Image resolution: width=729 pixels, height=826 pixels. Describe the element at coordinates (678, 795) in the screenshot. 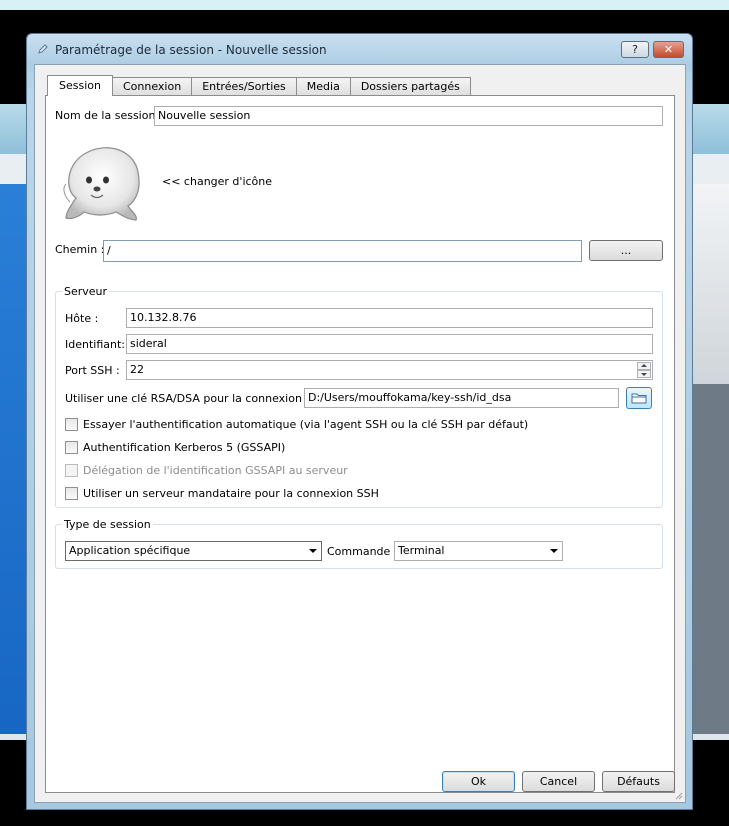

I see `resize-grip-icon` at that location.